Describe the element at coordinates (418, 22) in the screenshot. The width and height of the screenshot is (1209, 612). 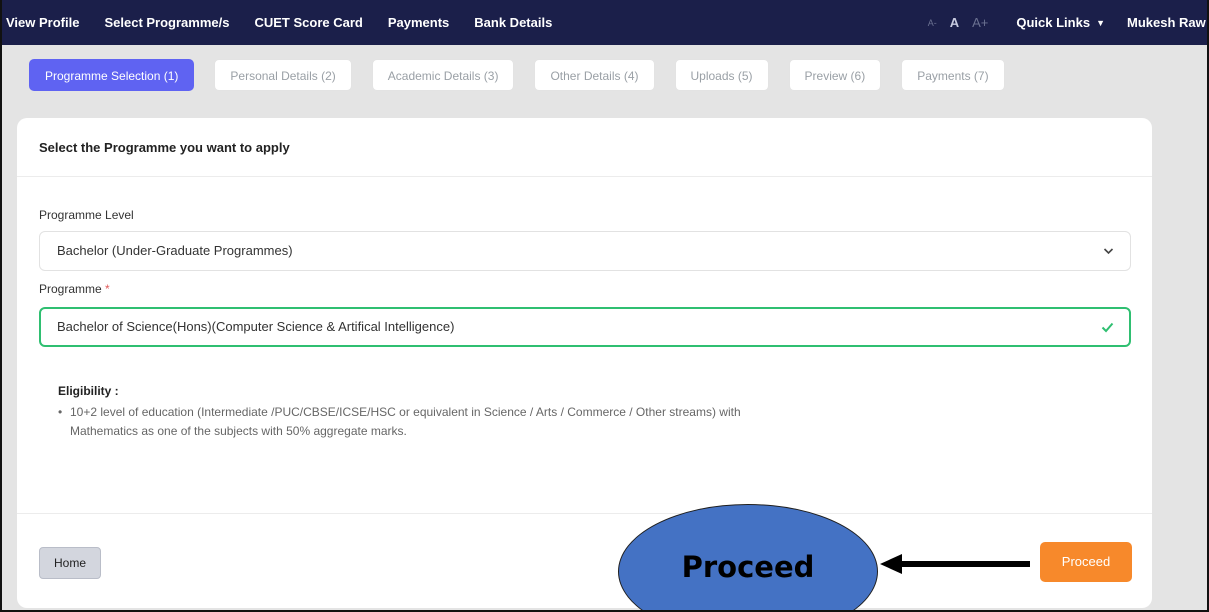
I see `nav-payments: Payments` at that location.